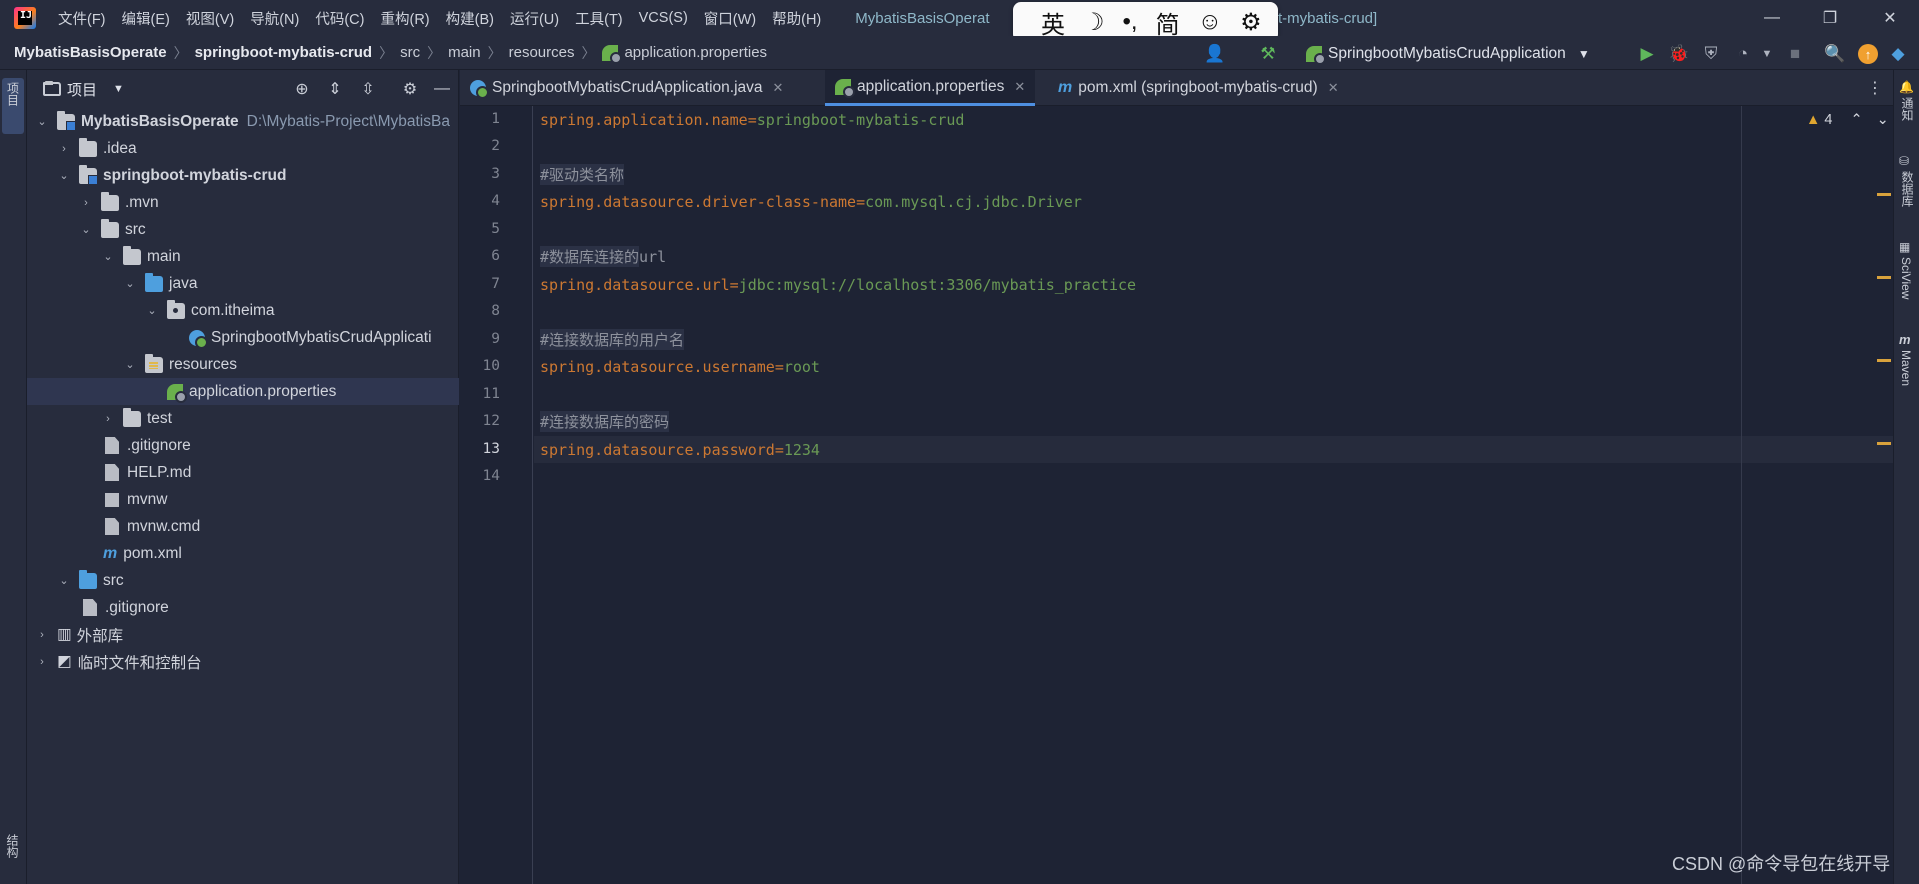 The height and width of the screenshot is (884, 1919). What do you see at coordinates (1856, 120) in the screenshot?
I see `previous-highlight-icon: ⌃` at bounding box center [1856, 120].